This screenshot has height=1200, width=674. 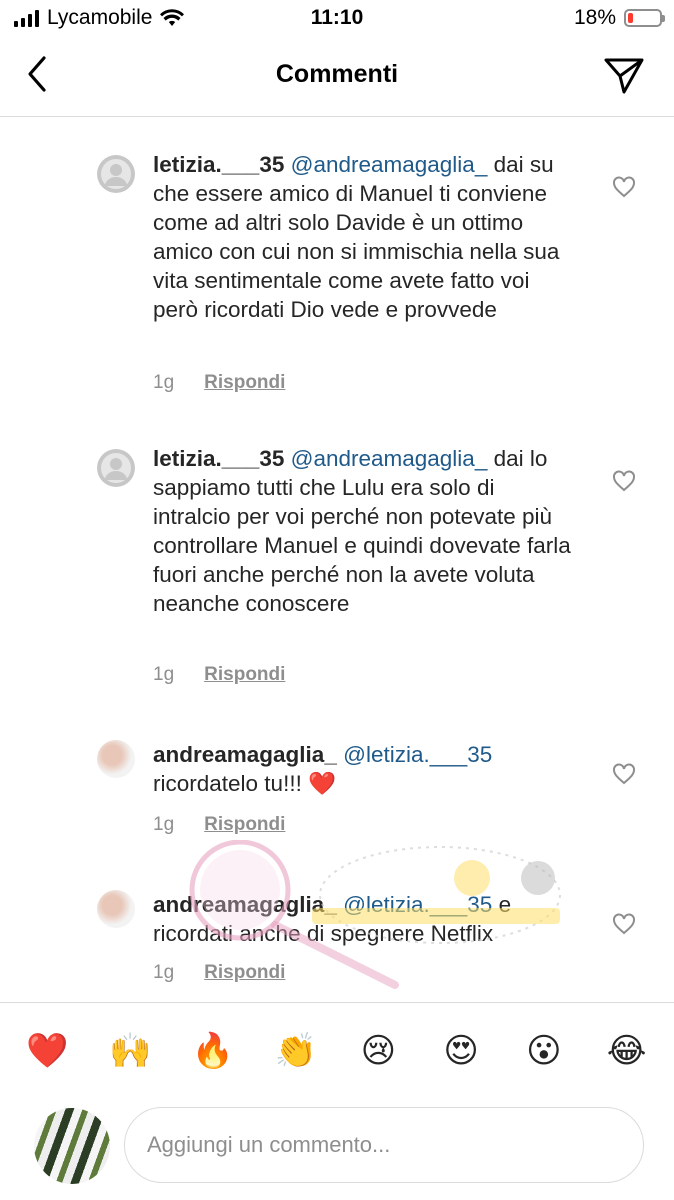 I want to click on page-title: Commenti, so click(x=337, y=74).